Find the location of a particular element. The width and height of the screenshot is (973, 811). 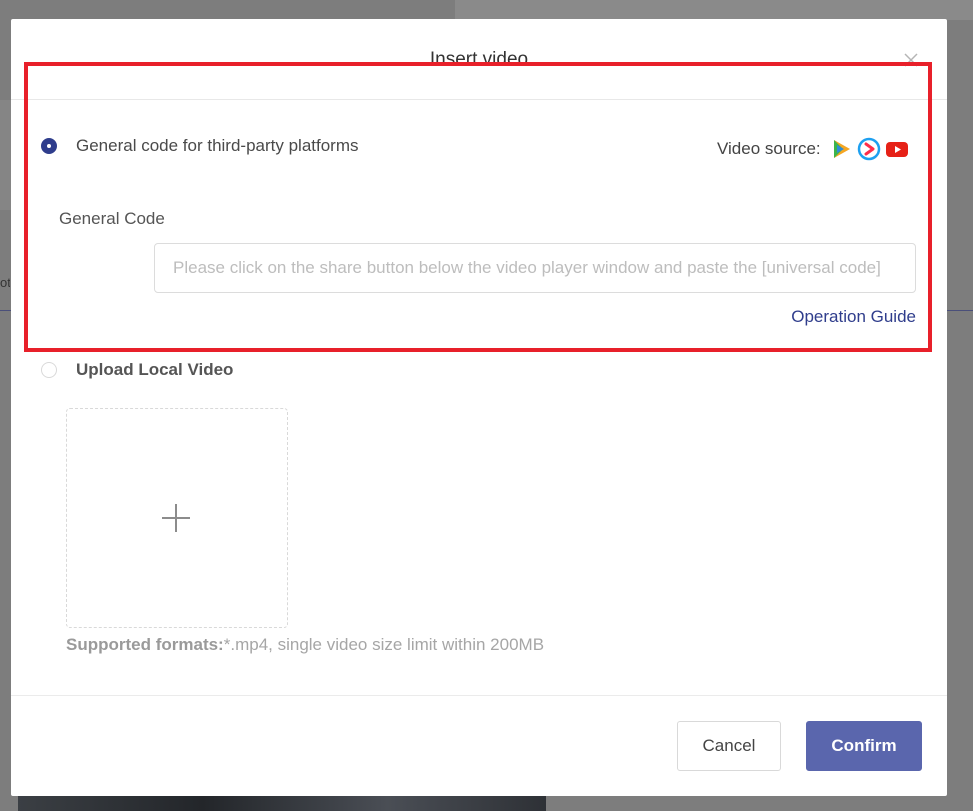

general-code-input is located at coordinates (535, 268).